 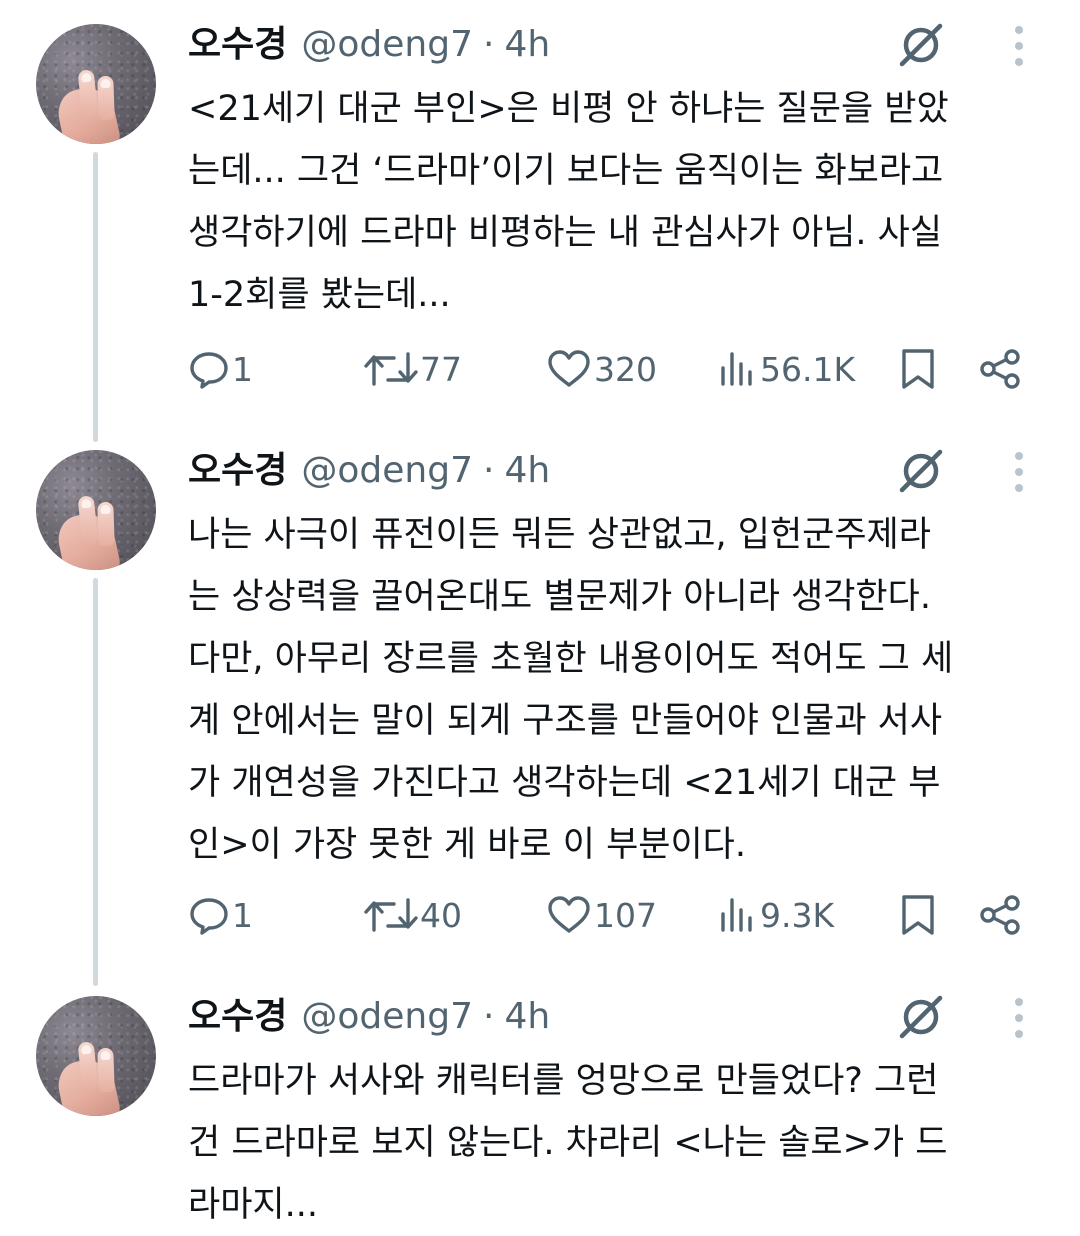 I want to click on repost-button: 40, so click(x=413, y=915).